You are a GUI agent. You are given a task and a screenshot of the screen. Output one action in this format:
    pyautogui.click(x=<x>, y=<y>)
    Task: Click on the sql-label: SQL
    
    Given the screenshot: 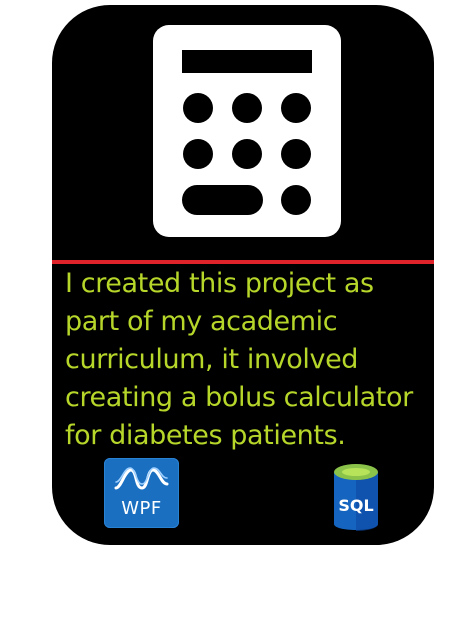 What is the action you would take?
    pyautogui.click(x=356, y=505)
    